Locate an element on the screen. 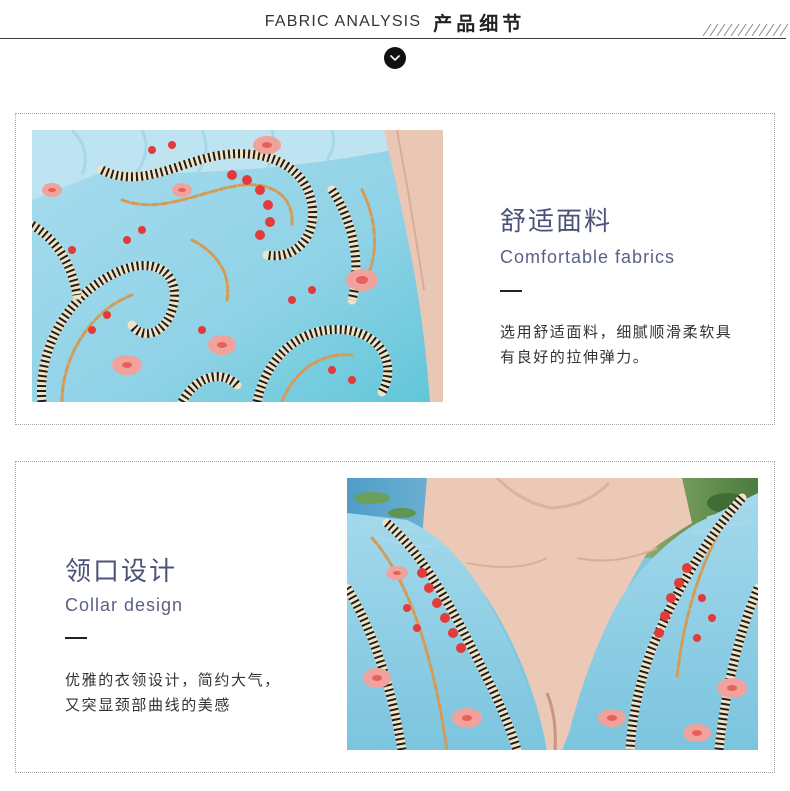 This screenshot has height=791, width=790. scroll-down-badge is located at coordinates (395, 58).